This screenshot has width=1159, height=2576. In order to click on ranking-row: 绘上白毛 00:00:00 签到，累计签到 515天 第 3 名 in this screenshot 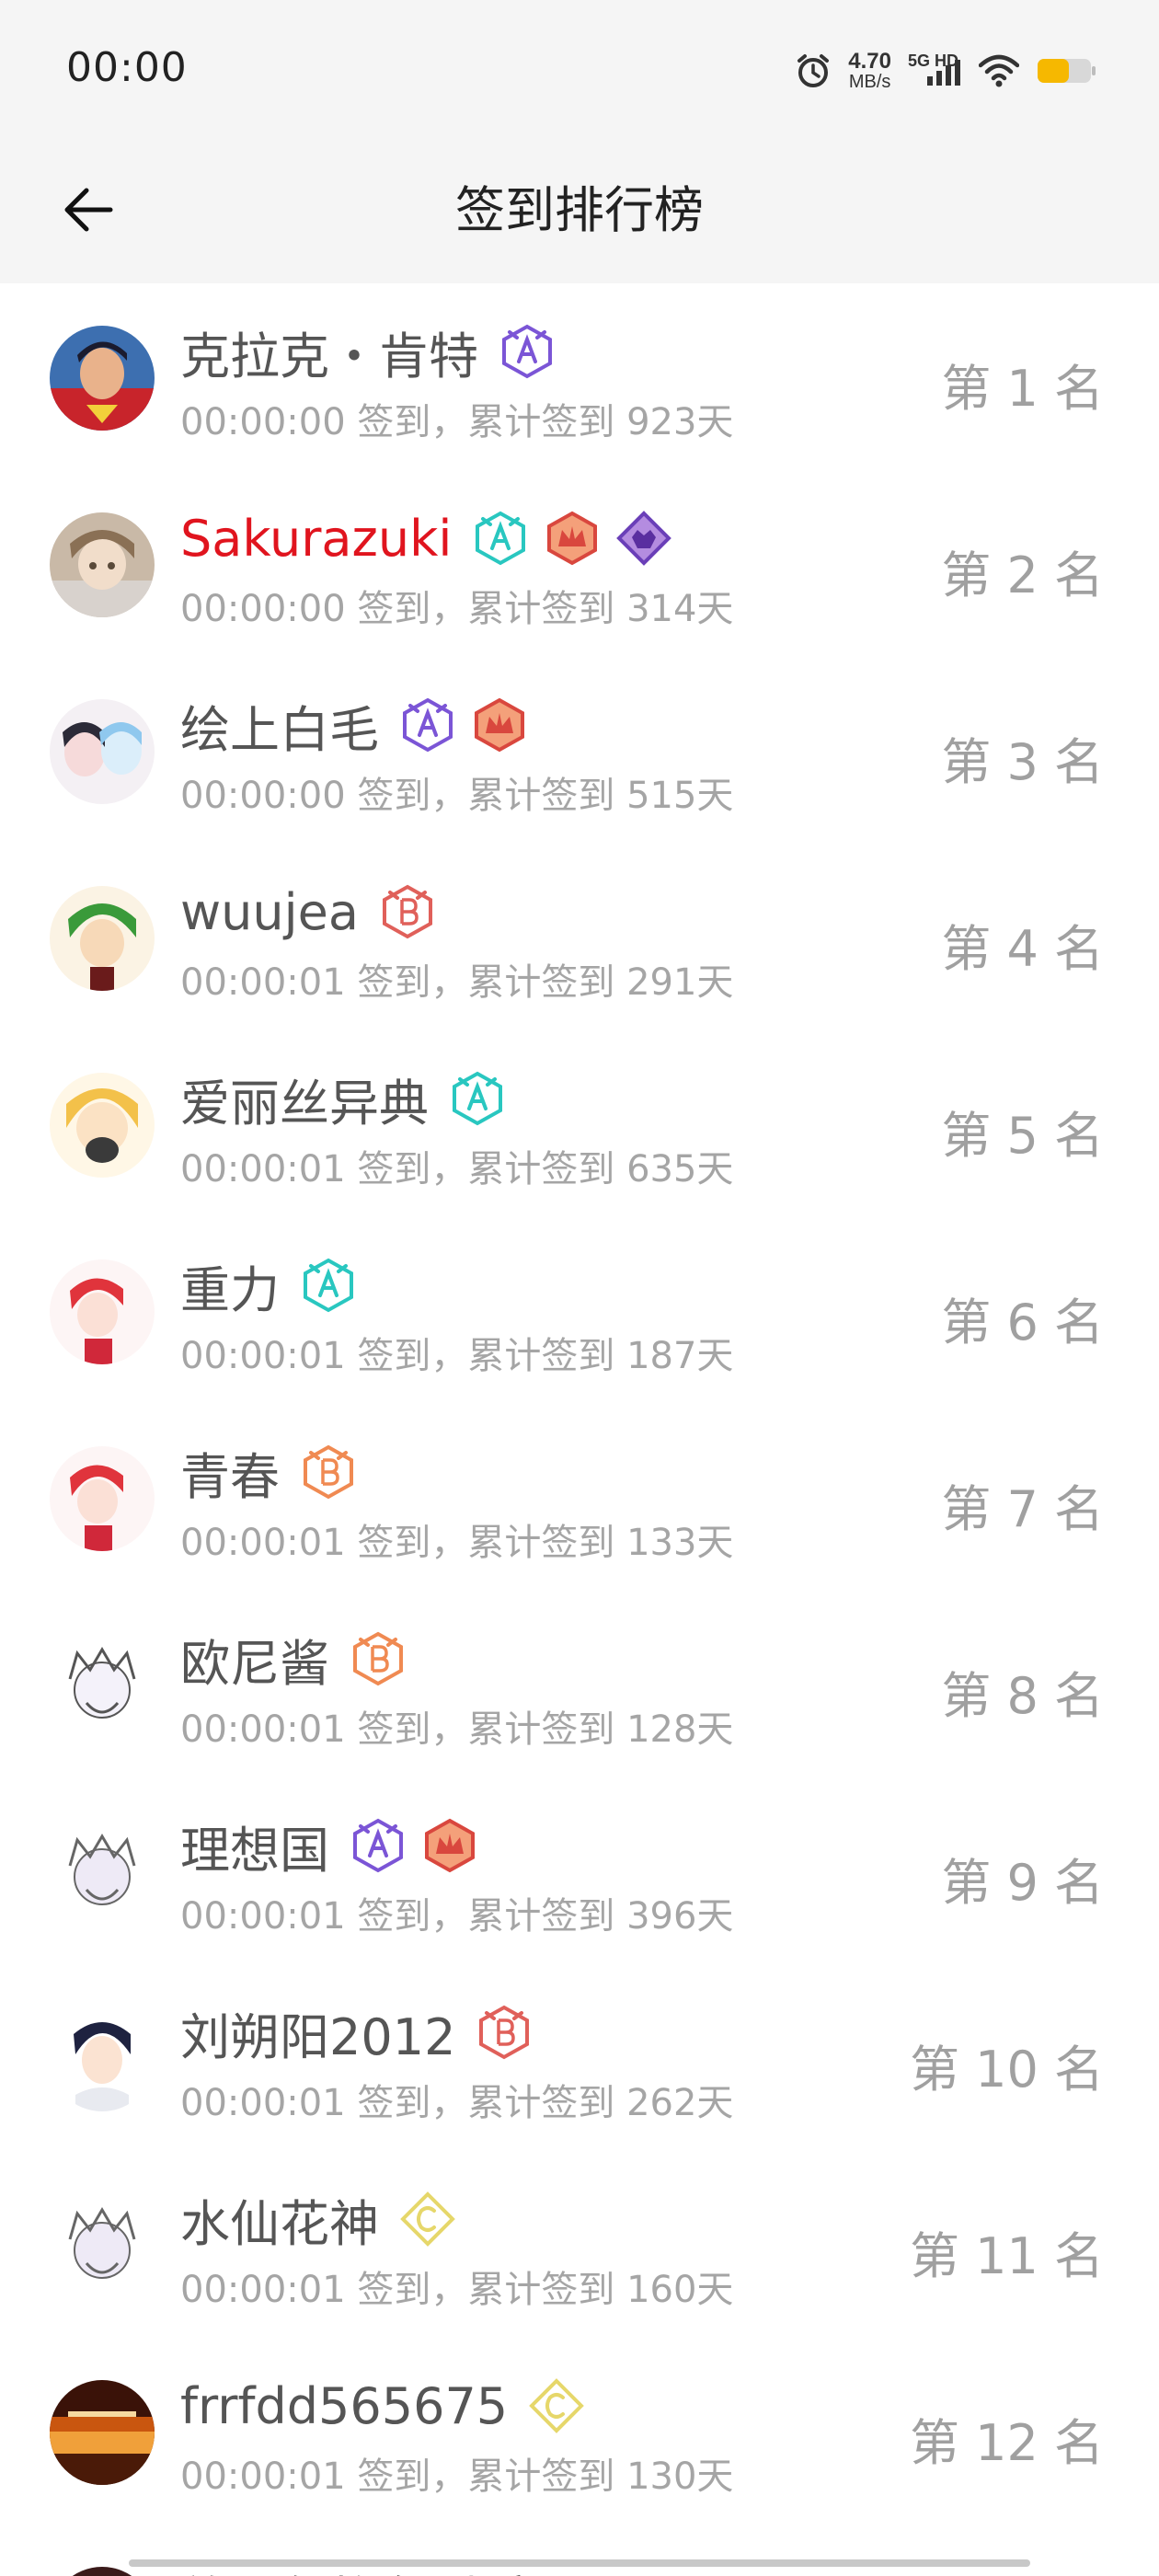, I will do `click(579, 750)`.